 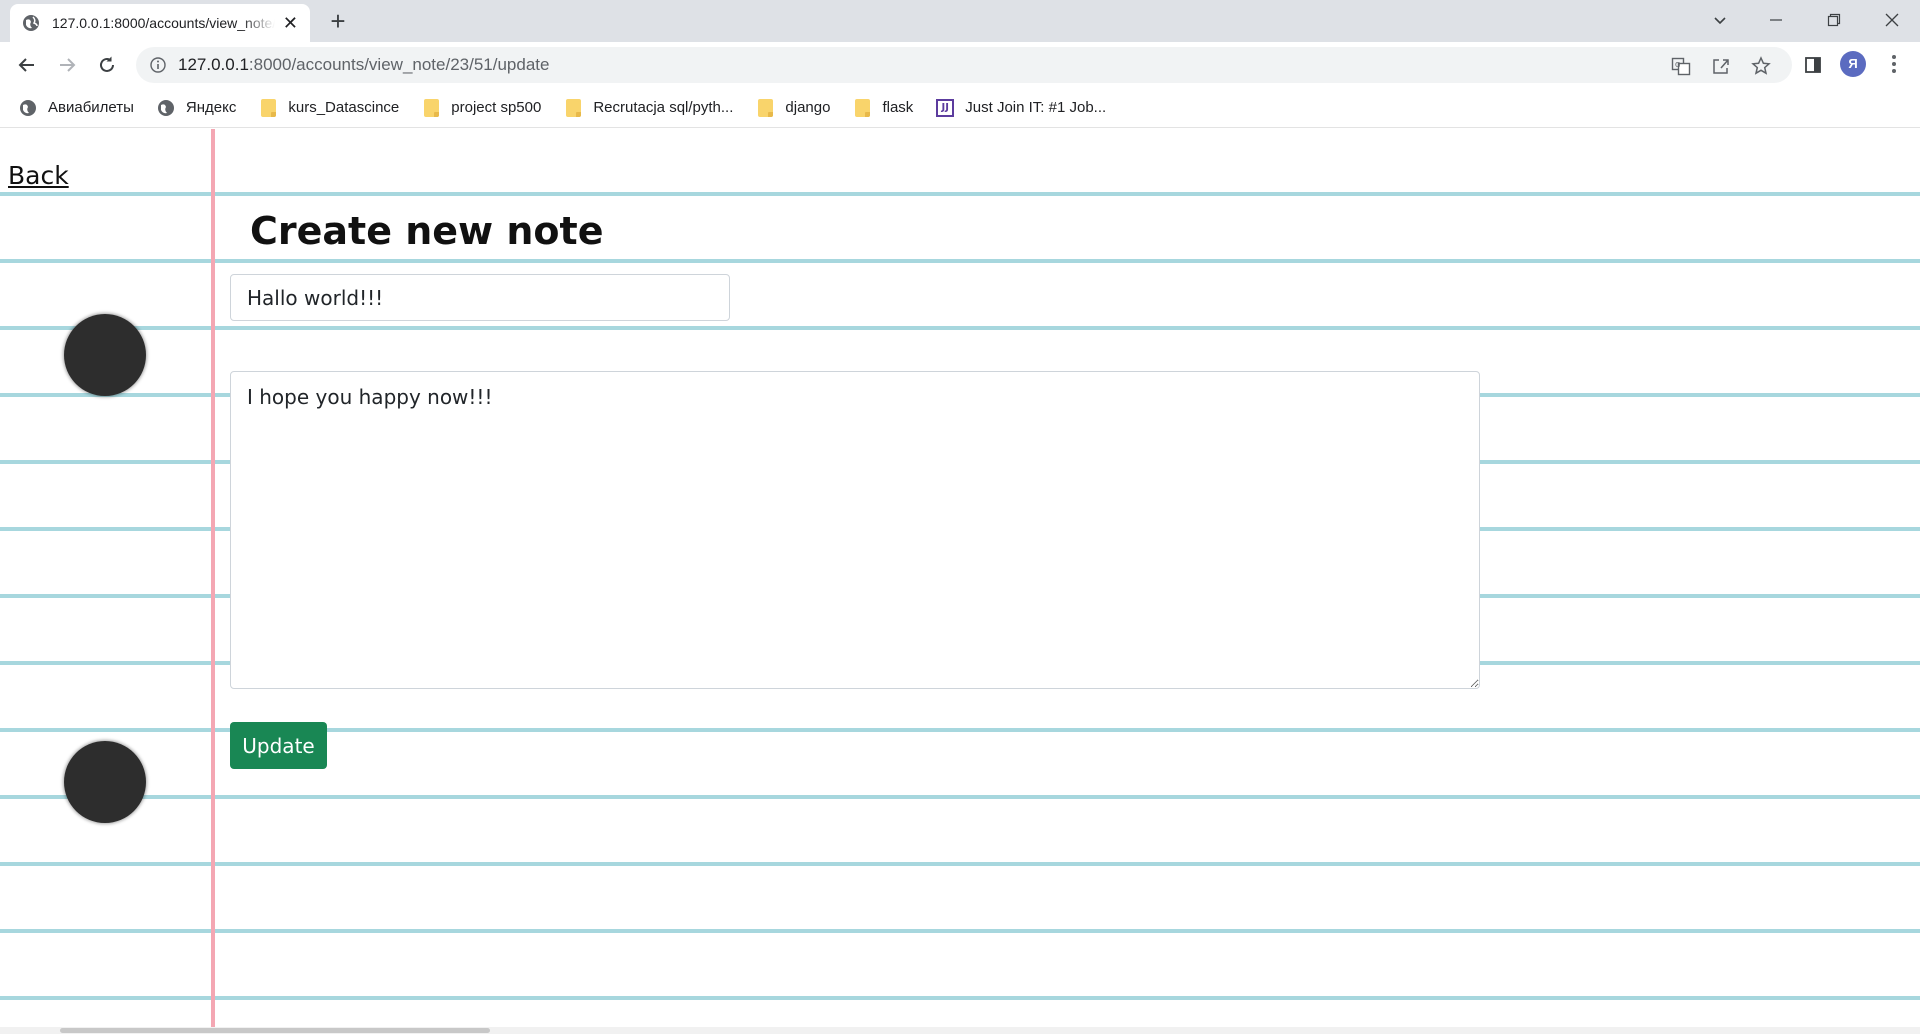 I want to click on tab-search-icon, so click(x=1720, y=20).